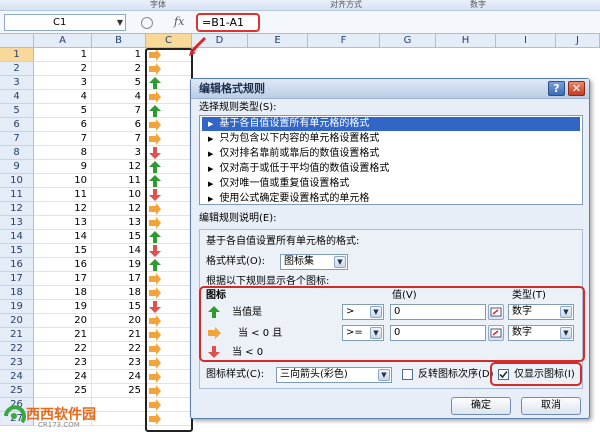 Image resolution: width=600 pixels, height=432 pixels. Describe the element at coordinates (391, 184) in the screenshot. I see `rule-type-item: ▶ 仅对唯一值或重复值设置格式` at that location.